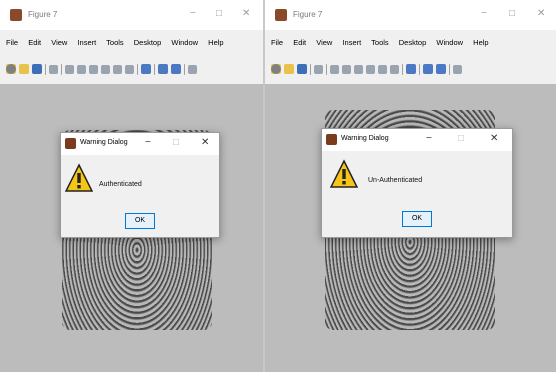  I want to click on warning-dialog: Warning Dialog − □ ✕ Authenticated OK, so click(140, 185).